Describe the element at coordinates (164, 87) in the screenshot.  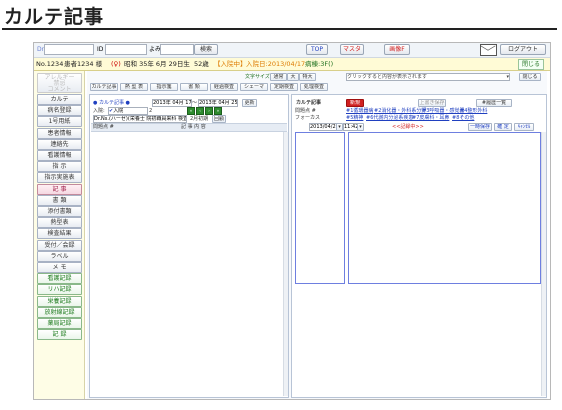
I see `tab-2: 指示箋` at that location.